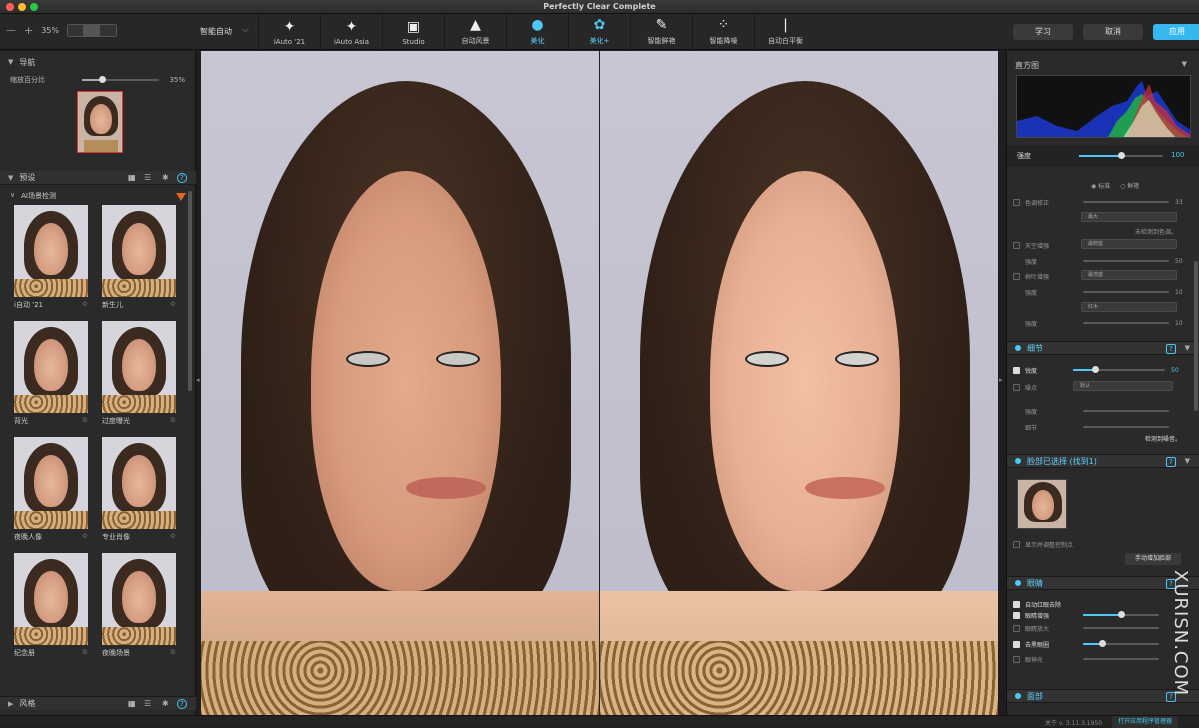 The height and width of the screenshot is (728, 1199). Describe the element at coordinates (413, 32) in the screenshot. I see `tool-button: ▣ Studio` at that location.